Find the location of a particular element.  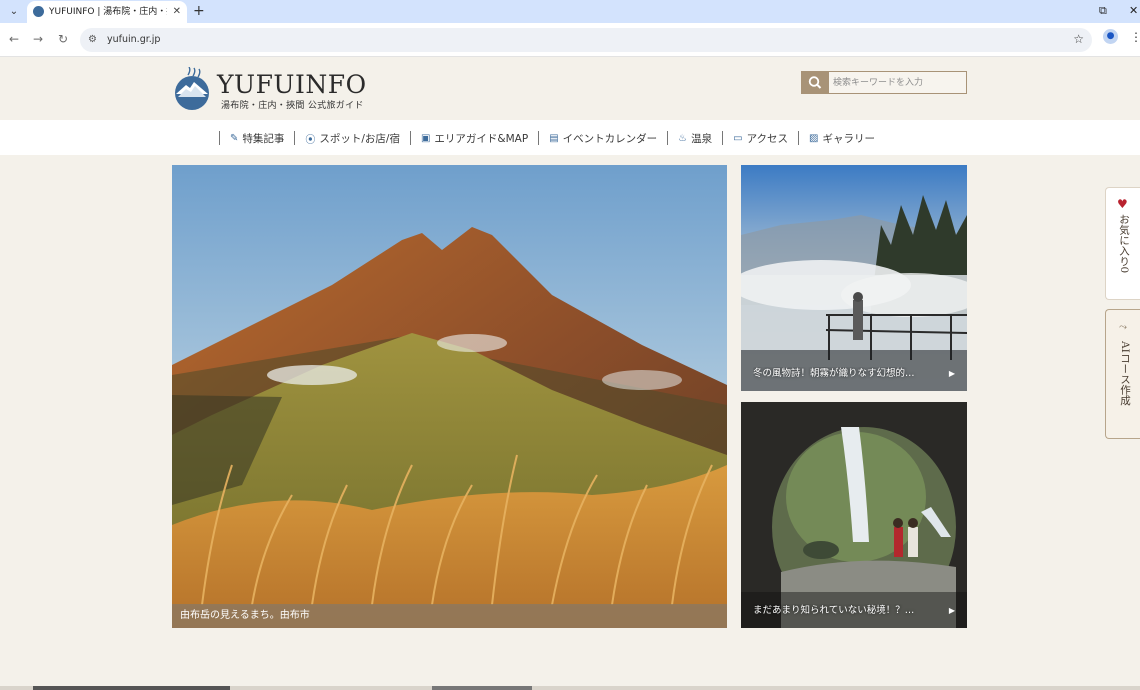

tab-search-chevron-icon: ⌄ is located at coordinates (14, 11).